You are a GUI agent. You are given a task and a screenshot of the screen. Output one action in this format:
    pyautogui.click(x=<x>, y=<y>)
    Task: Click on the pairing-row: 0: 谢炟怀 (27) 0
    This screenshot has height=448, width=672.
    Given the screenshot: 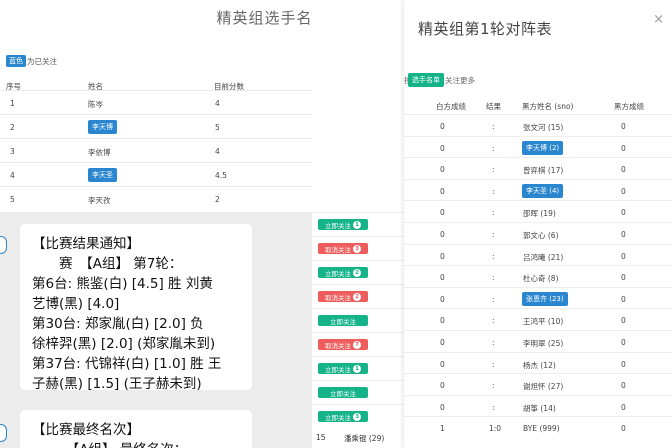 What is the action you would take?
    pyautogui.click(x=538, y=384)
    